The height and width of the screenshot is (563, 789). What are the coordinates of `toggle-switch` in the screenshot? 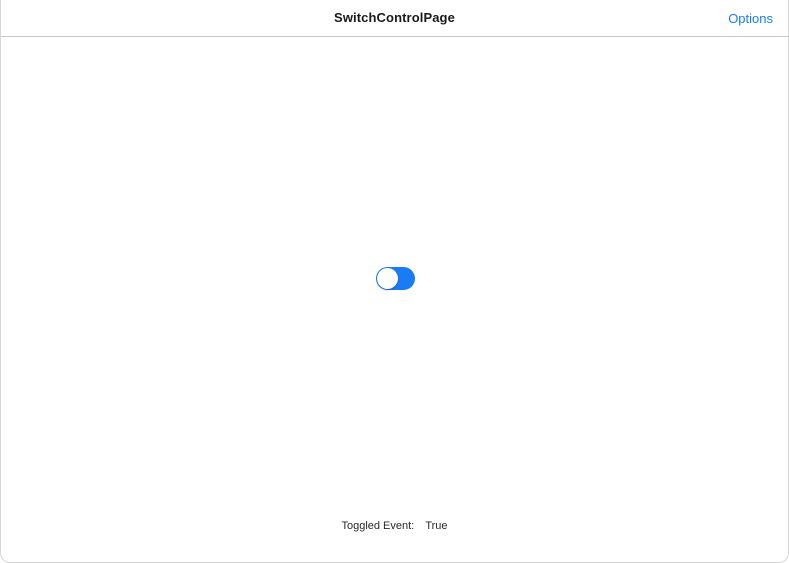 It's located at (395, 278).